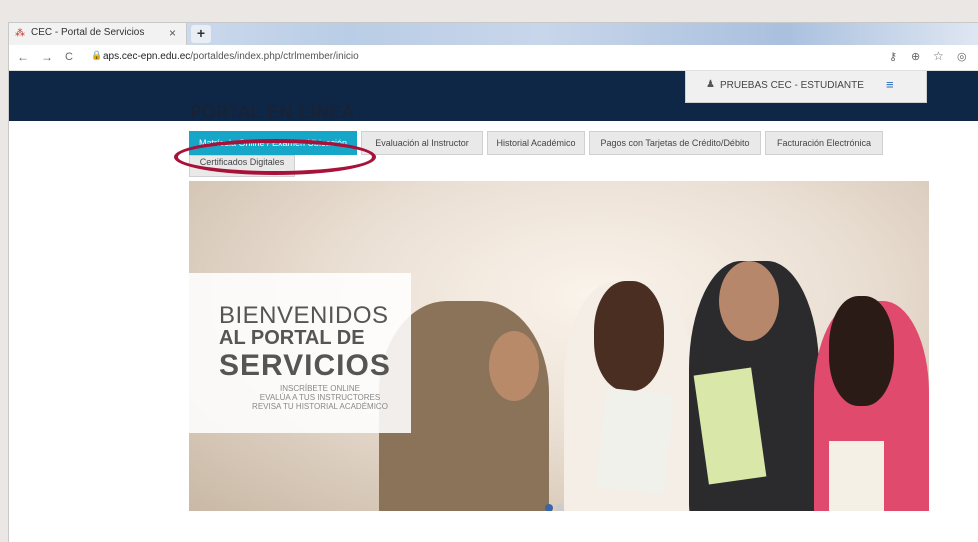  I want to click on browser-tab: ⁂ CEC - Portal de Servicios ×, so click(98, 34).